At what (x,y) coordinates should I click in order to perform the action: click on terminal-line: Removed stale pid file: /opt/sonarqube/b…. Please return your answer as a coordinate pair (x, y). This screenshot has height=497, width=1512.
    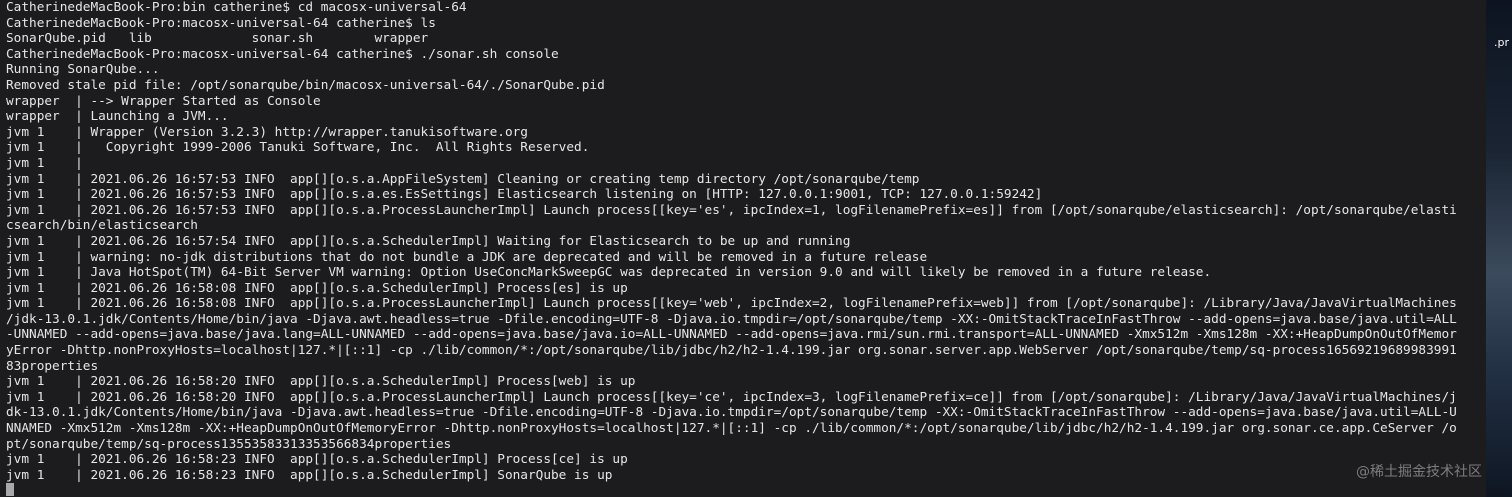
    Looking at the image, I should click on (305, 85).